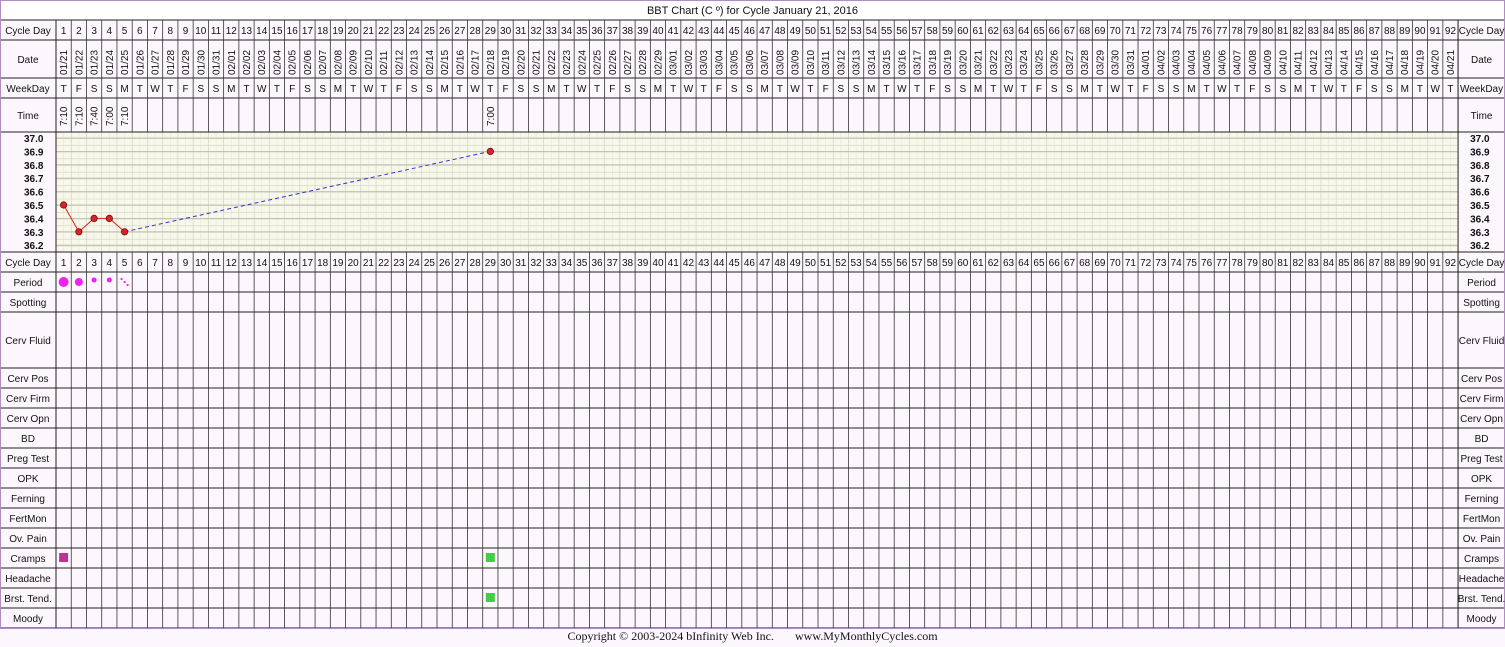  What do you see at coordinates (963, 62) in the screenshot?
I see `date-label: 03/20` at bounding box center [963, 62].